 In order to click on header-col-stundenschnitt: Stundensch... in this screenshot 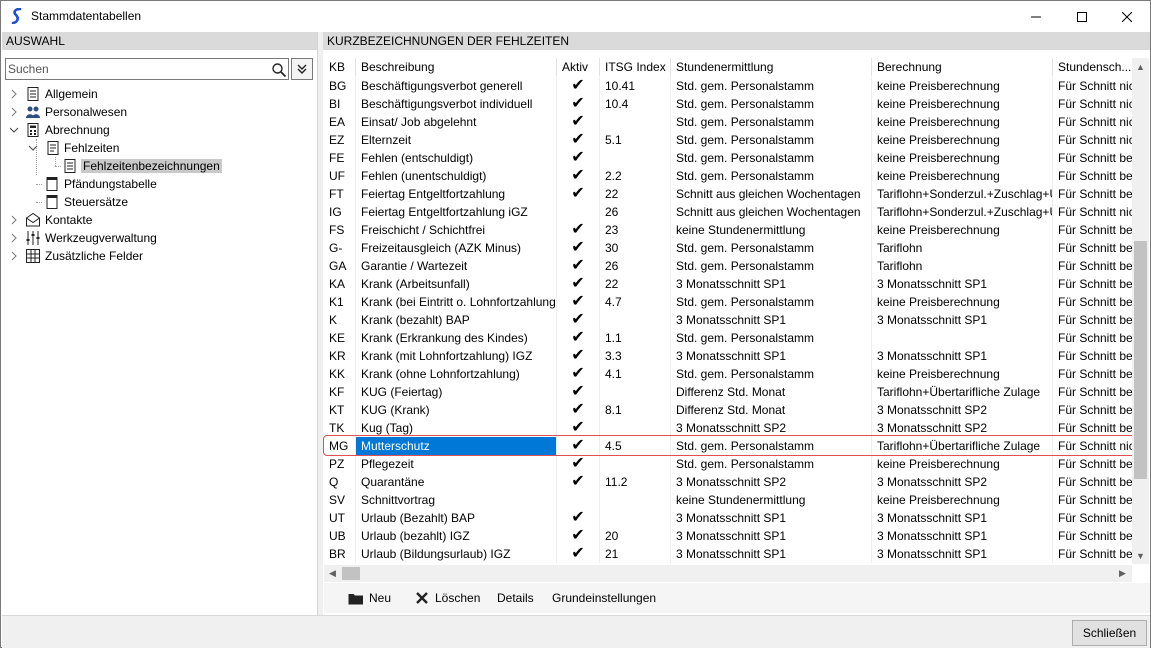, I will do `click(1093, 67)`.